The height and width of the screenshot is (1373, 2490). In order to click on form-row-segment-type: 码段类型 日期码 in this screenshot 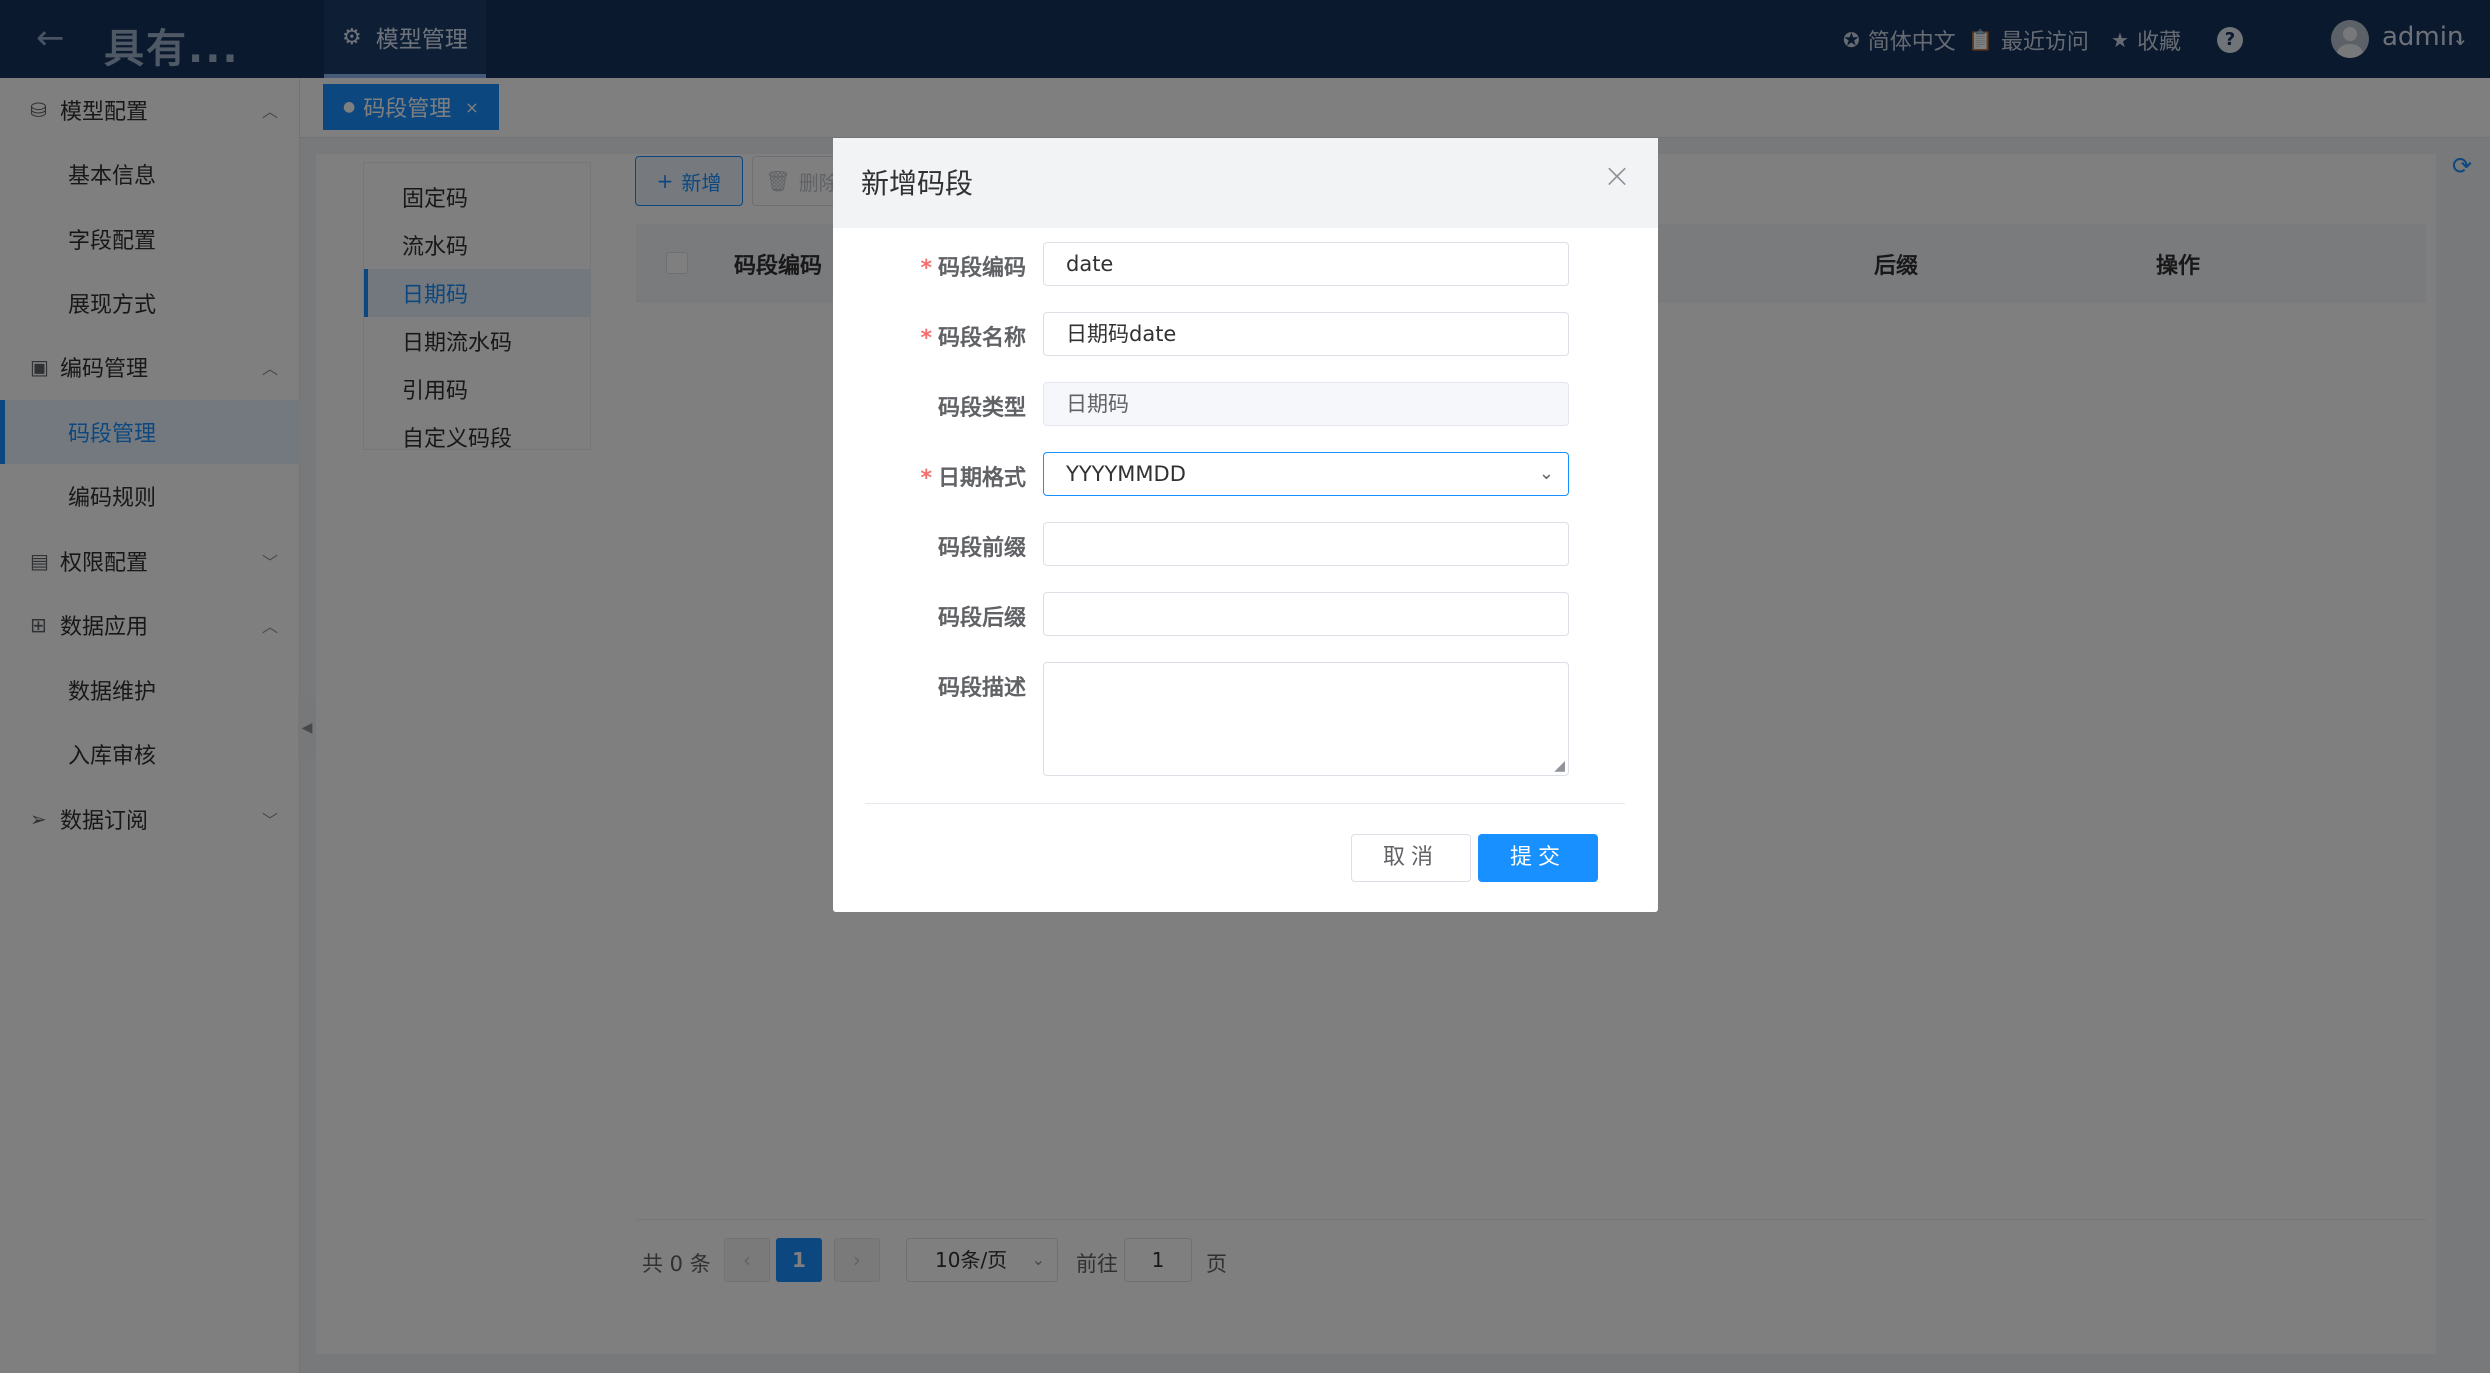, I will do `click(1245, 405)`.